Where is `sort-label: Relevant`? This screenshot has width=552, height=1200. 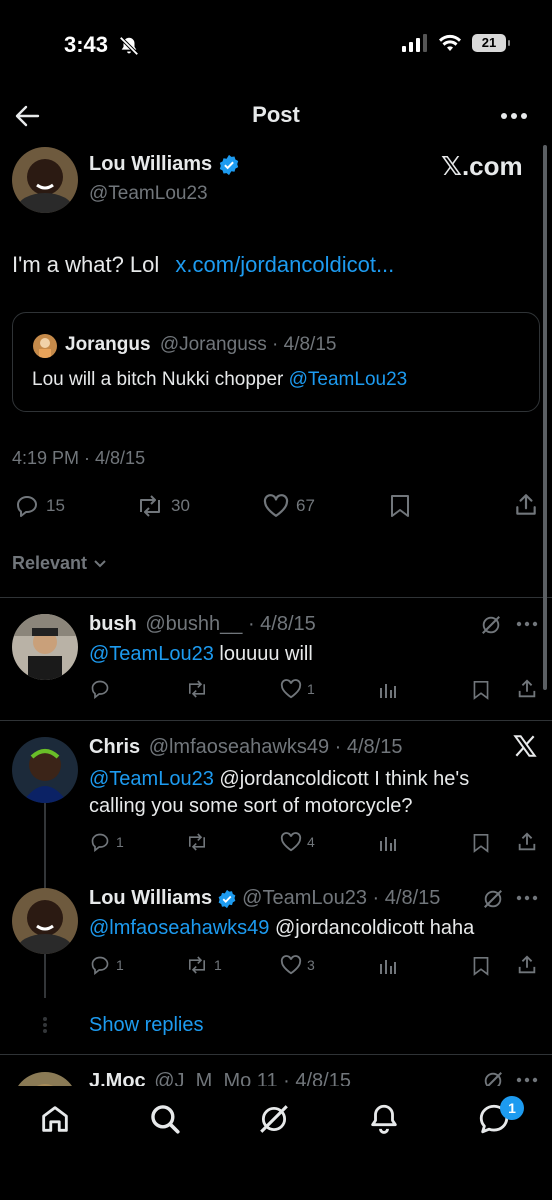
sort-label: Relevant is located at coordinates (50, 563).